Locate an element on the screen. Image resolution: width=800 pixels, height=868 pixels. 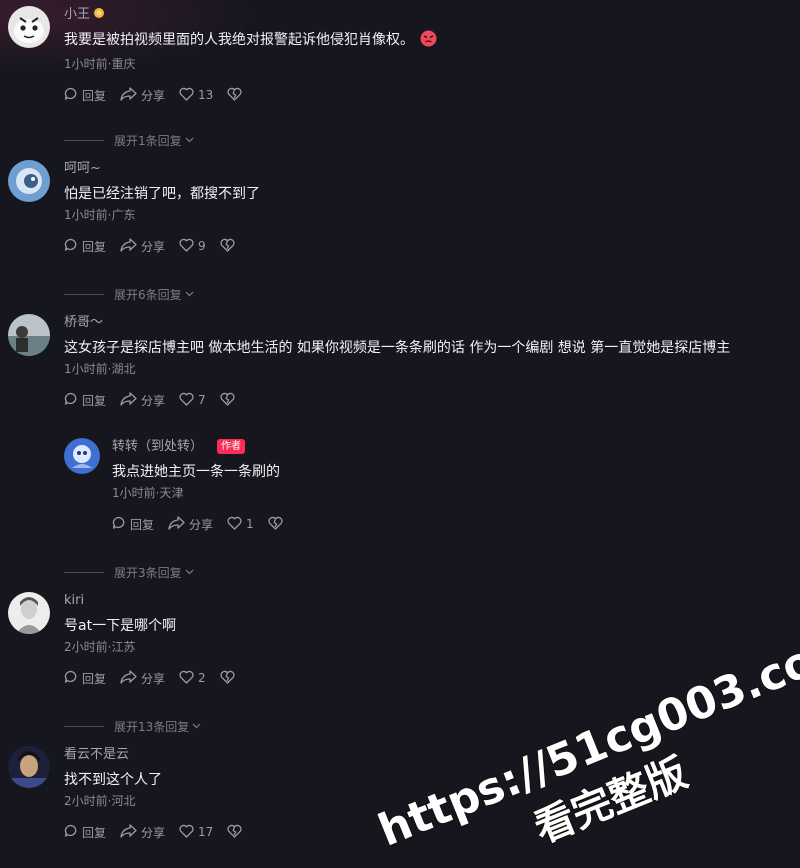
like-button: 7 is located at coordinates (192, 400).